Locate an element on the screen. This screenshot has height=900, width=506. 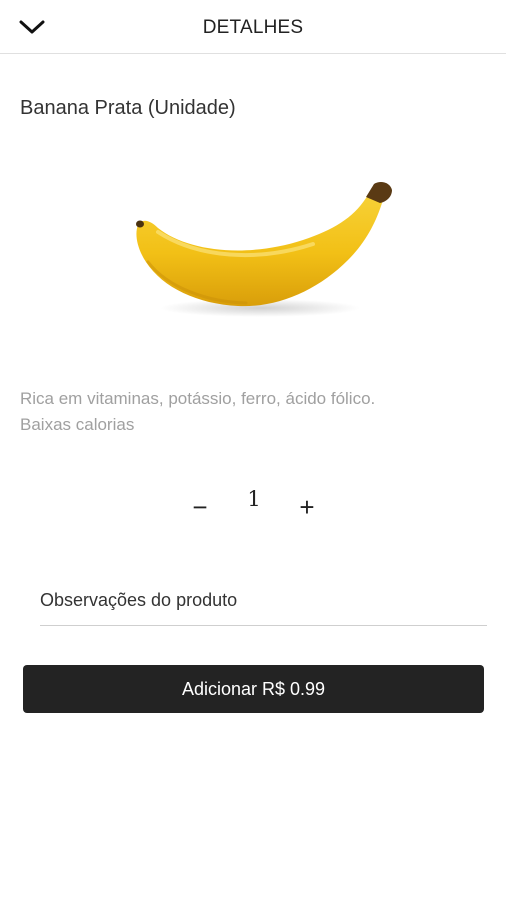
quantity-value: 1 is located at coordinates (254, 499).